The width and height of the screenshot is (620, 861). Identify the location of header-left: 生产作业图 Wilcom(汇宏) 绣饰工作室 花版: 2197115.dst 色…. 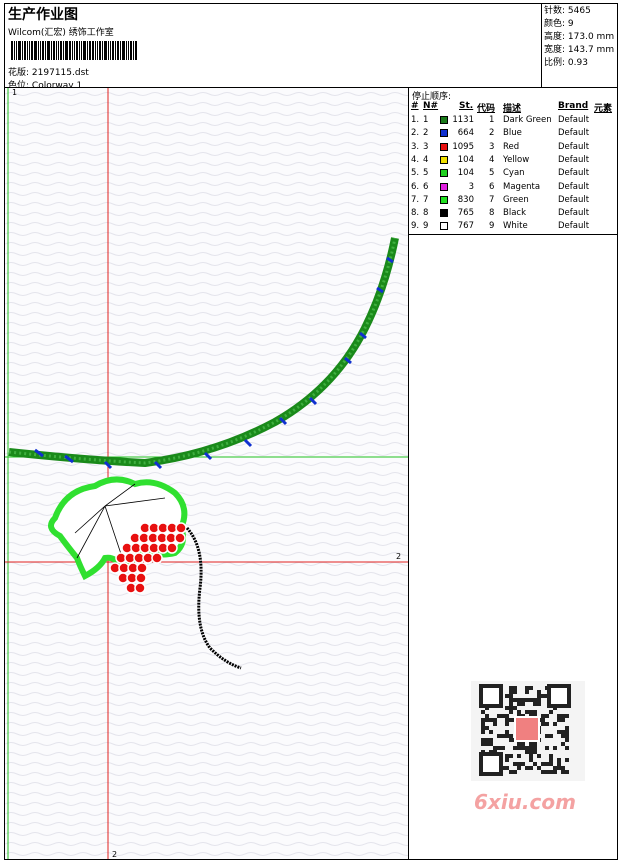
(272, 47).